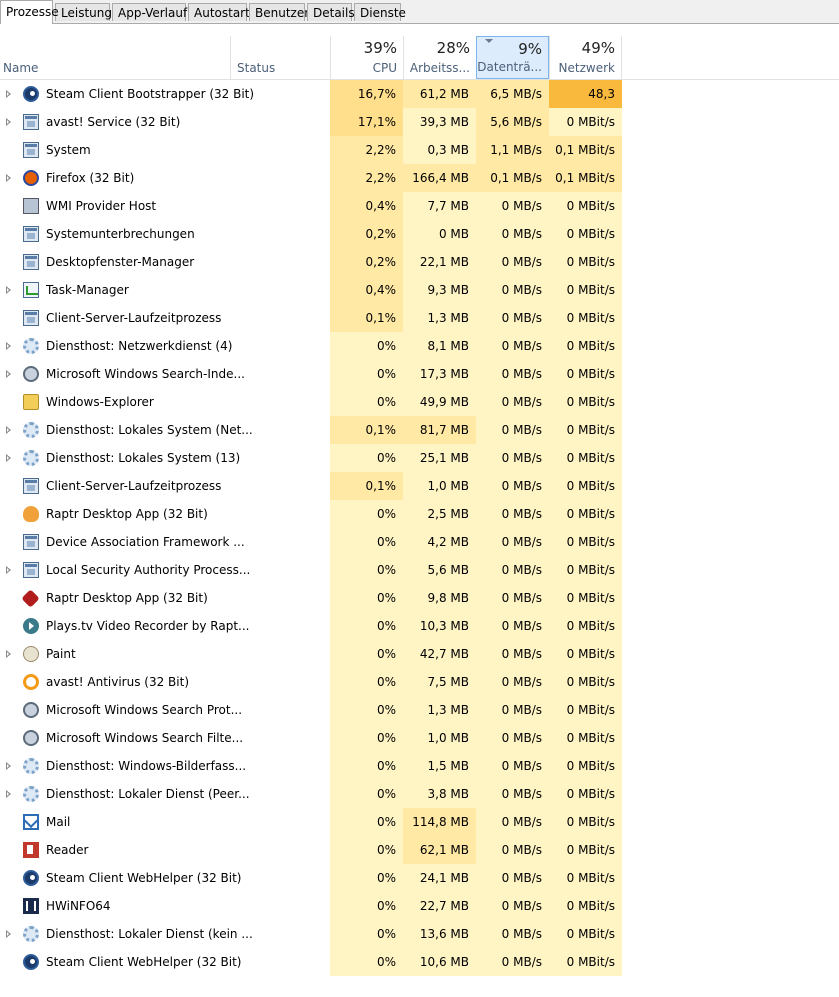  Describe the element at coordinates (139, 346) in the screenshot. I see `process-name: Diensthost: Netzwerkdienst (4)` at that location.